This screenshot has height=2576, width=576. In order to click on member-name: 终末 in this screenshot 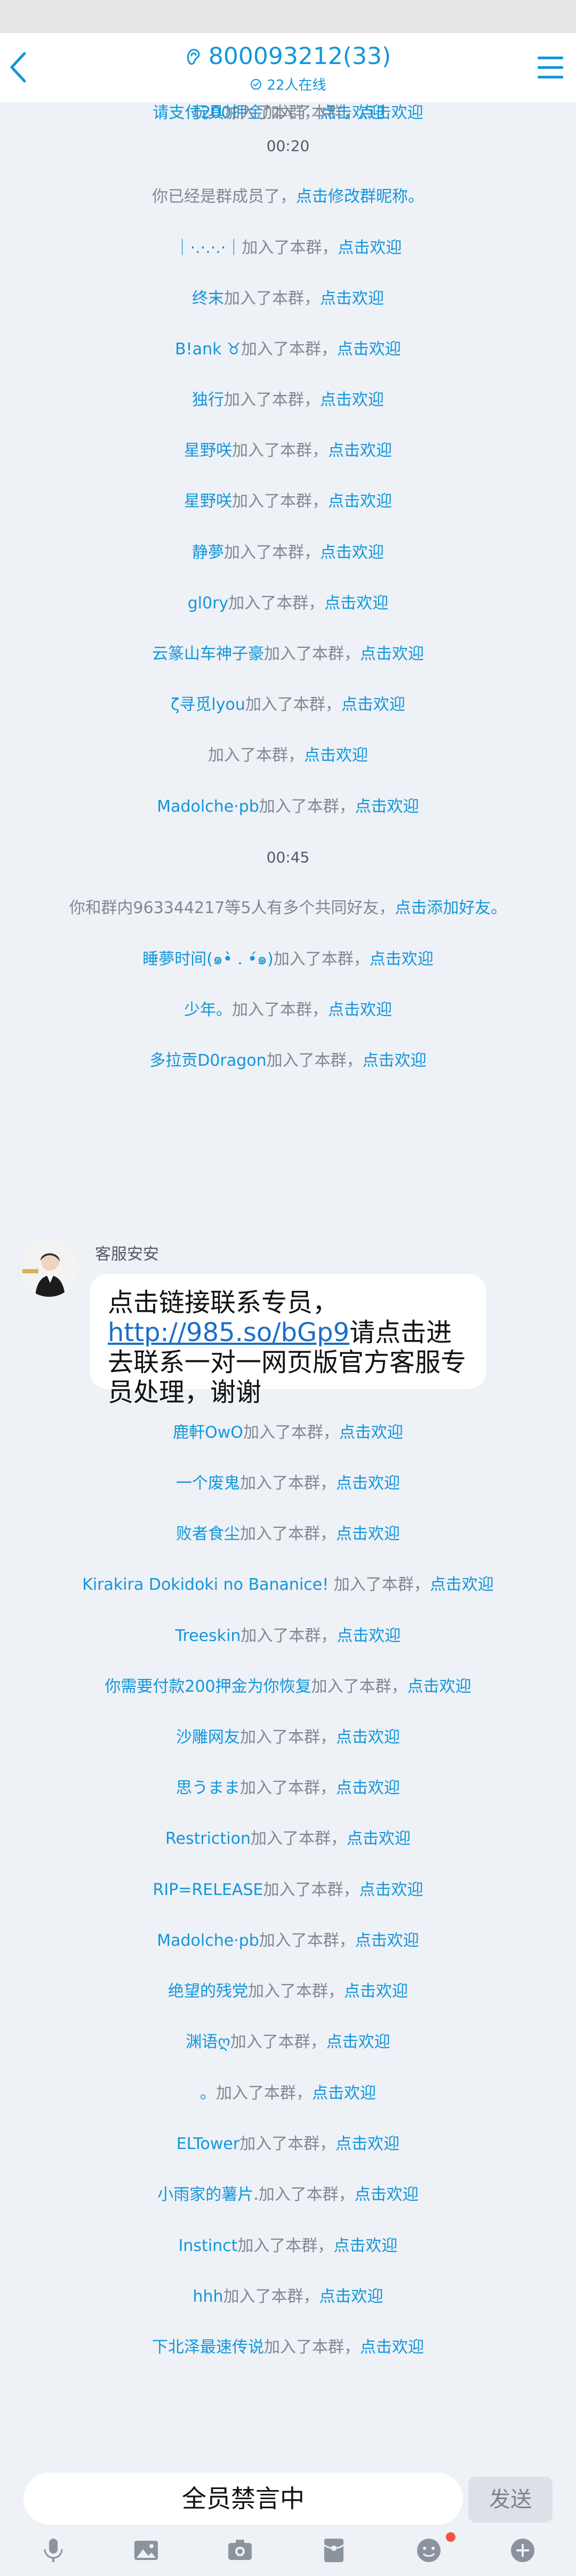, I will do `click(208, 298)`.